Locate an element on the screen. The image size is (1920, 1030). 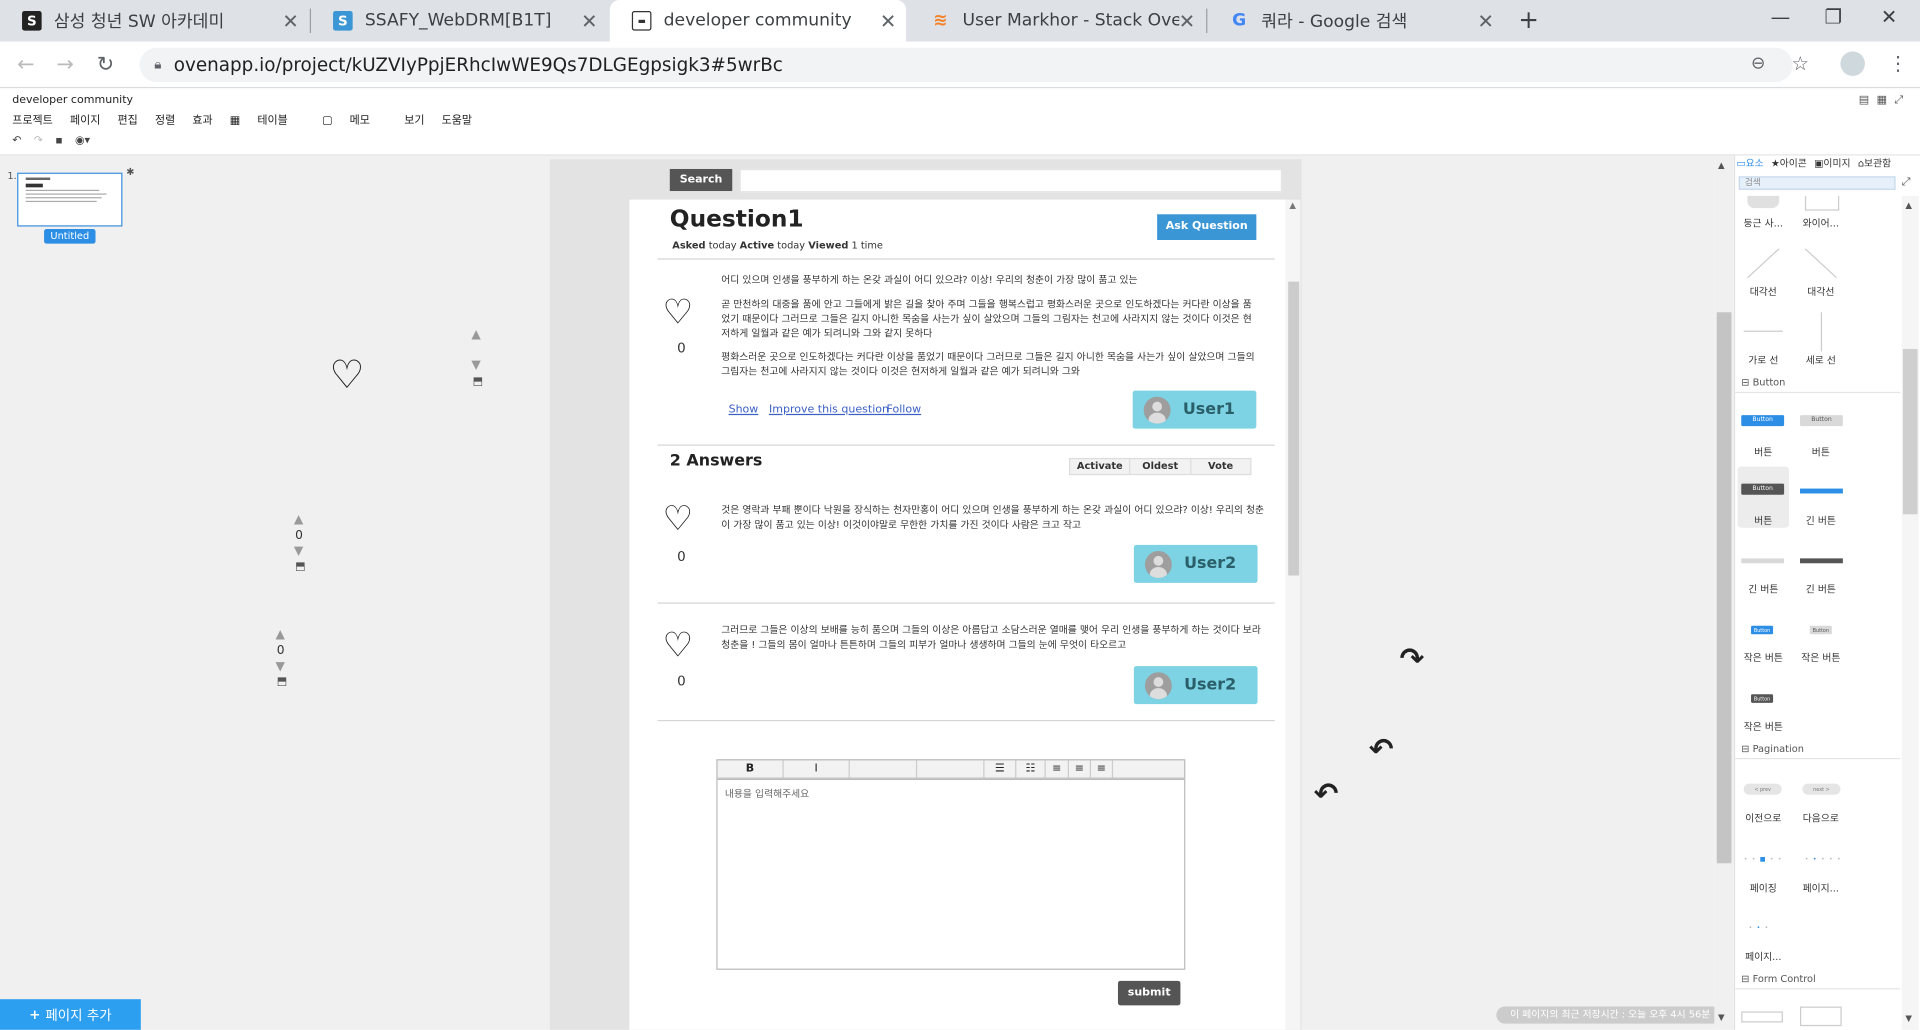
paging-thumb: • • ■ • • is located at coordinates (1763, 859).